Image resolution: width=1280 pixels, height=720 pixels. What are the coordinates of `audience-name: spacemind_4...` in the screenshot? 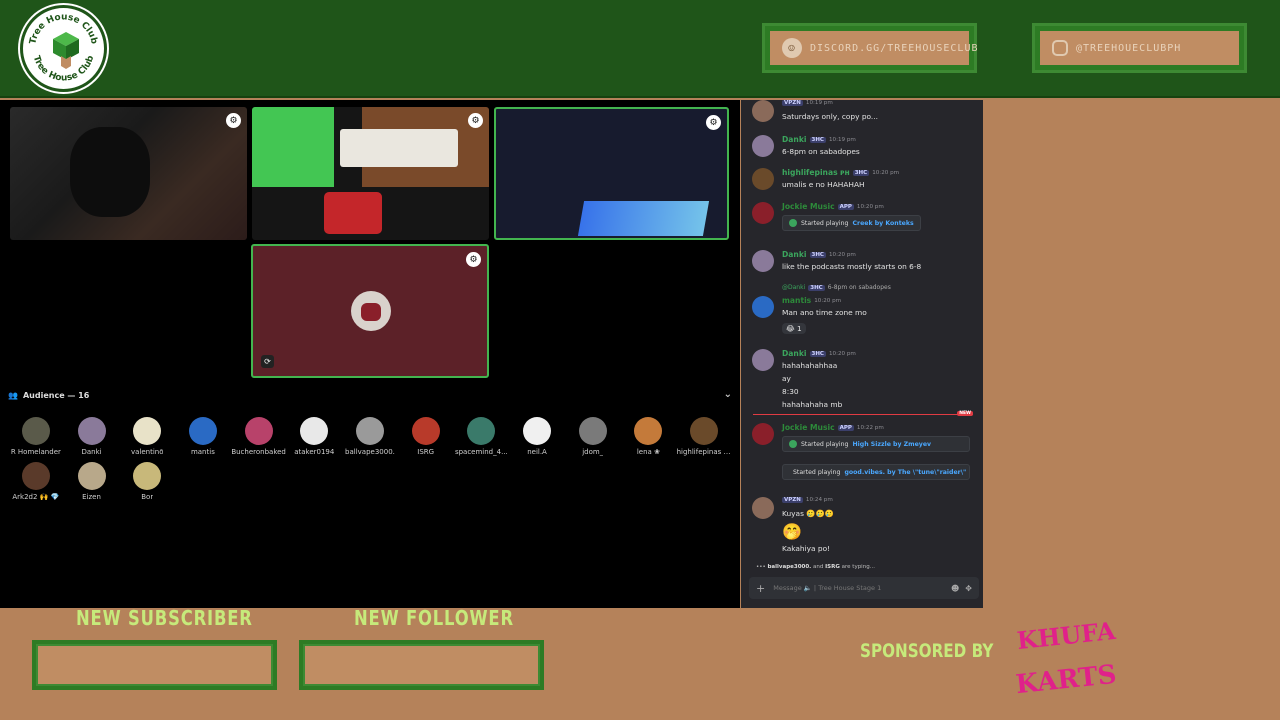 It's located at (481, 452).